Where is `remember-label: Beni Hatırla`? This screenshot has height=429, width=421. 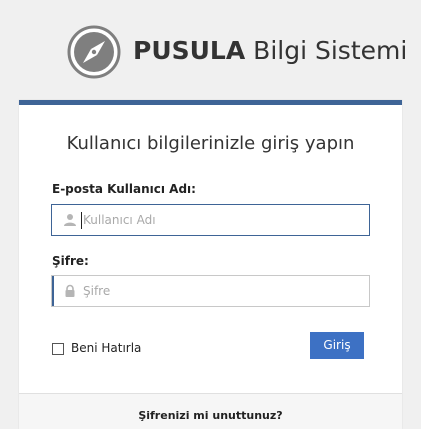 remember-label: Beni Hatırla is located at coordinates (106, 348).